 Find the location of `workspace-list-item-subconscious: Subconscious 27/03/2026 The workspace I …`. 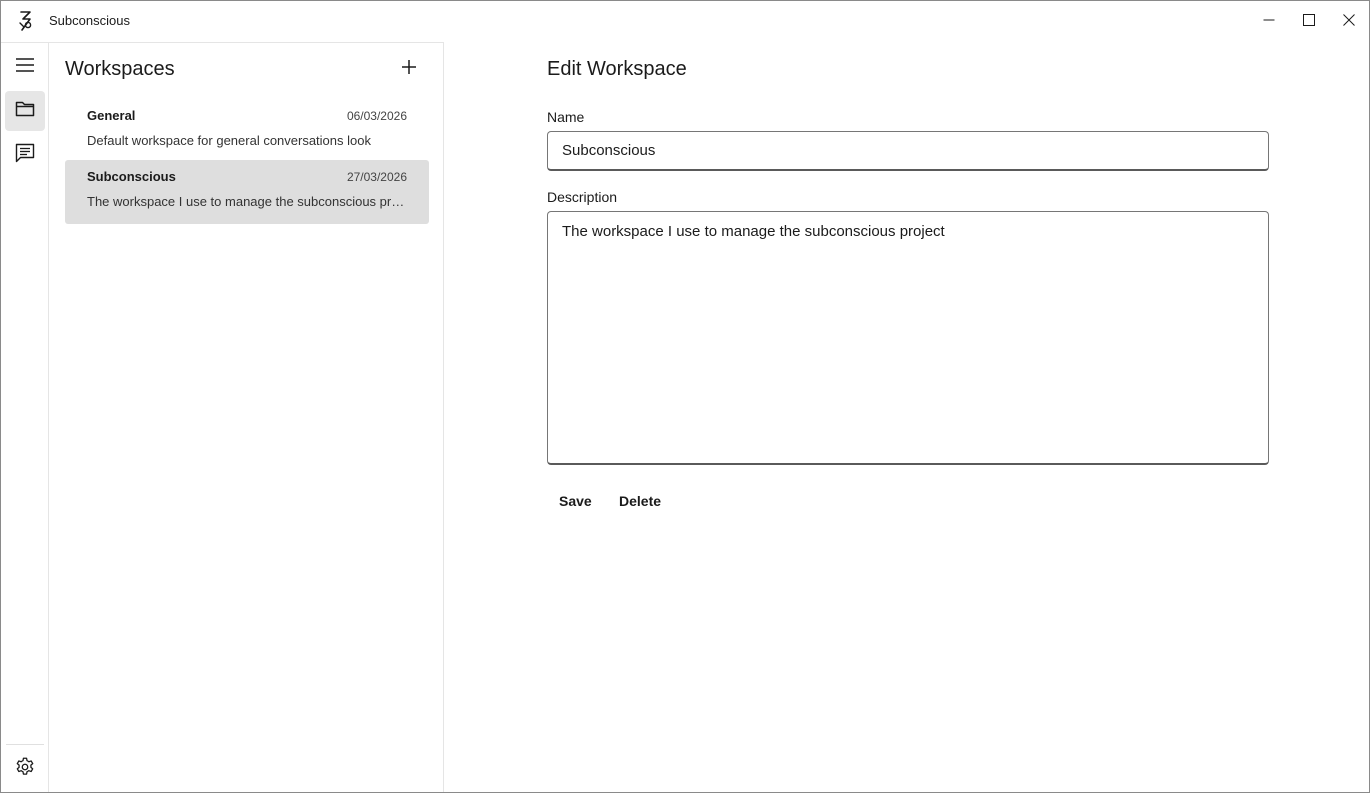

workspace-list-item-subconscious: Subconscious 27/03/2026 The workspace I … is located at coordinates (247, 192).